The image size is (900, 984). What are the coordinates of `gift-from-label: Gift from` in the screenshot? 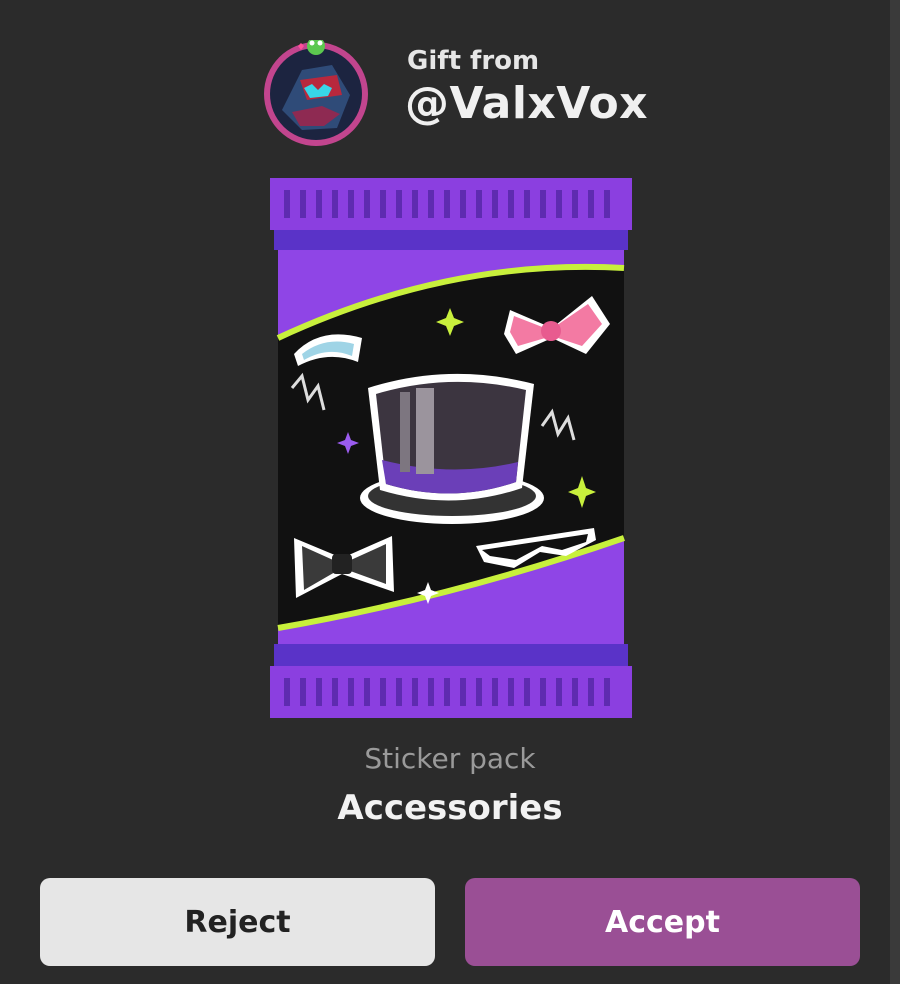 It's located at (473, 61).